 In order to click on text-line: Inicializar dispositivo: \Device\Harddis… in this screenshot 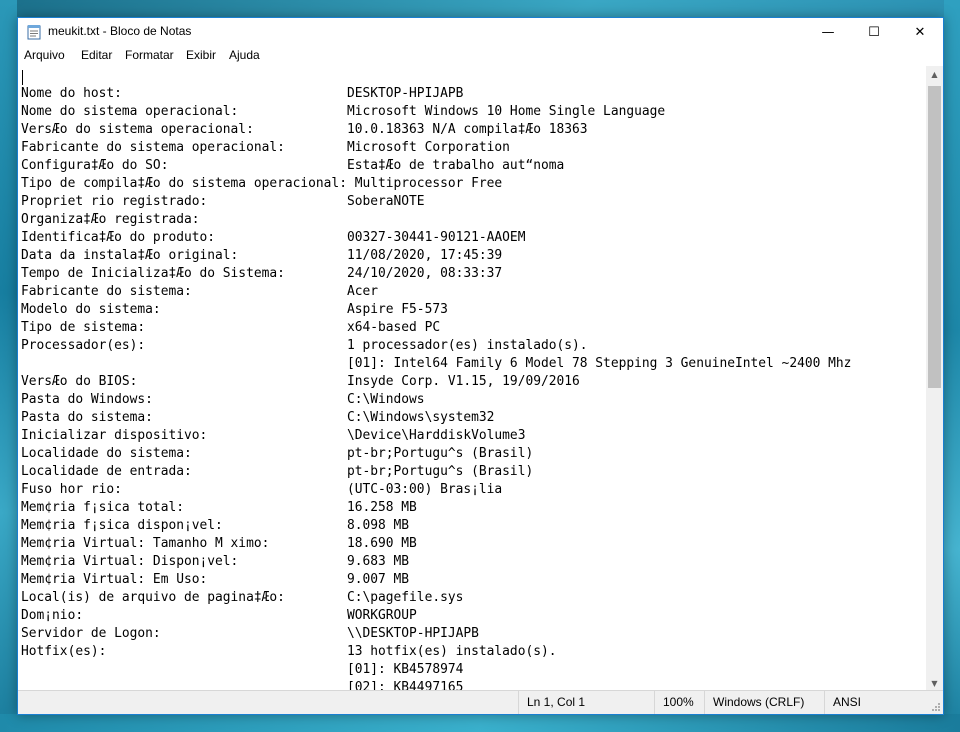, I will do `click(273, 435)`.